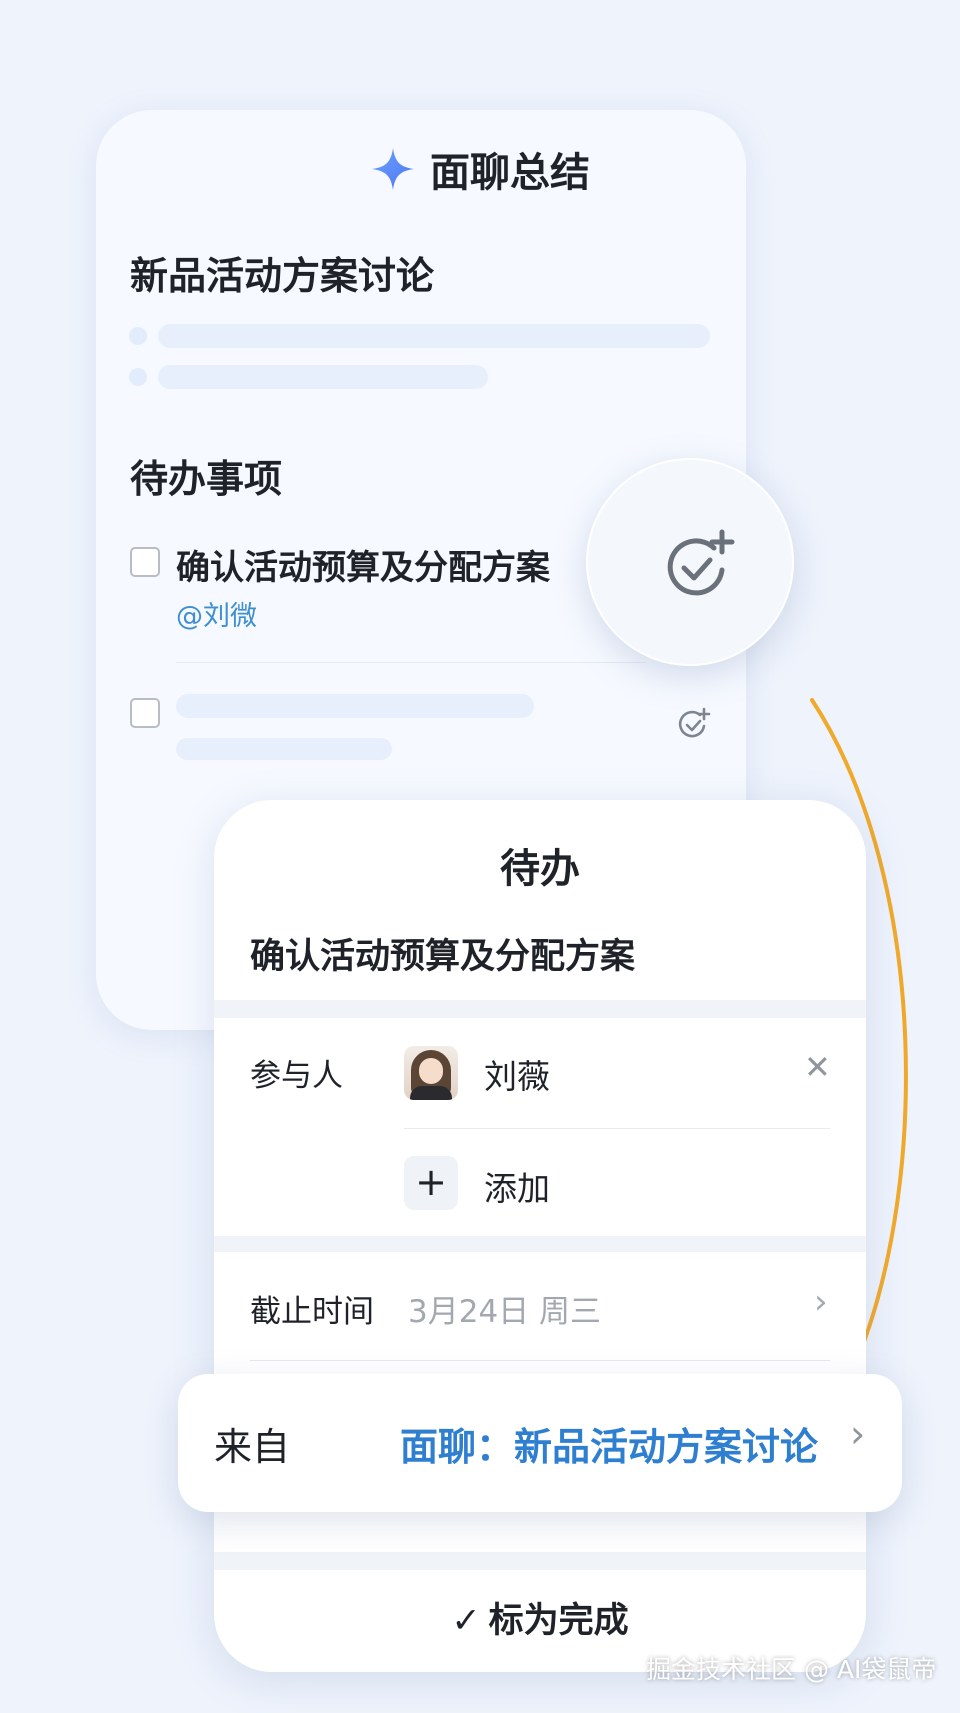 Image resolution: width=960 pixels, height=1713 pixels. Describe the element at coordinates (617, 1128) in the screenshot. I see `participants-divider` at that location.